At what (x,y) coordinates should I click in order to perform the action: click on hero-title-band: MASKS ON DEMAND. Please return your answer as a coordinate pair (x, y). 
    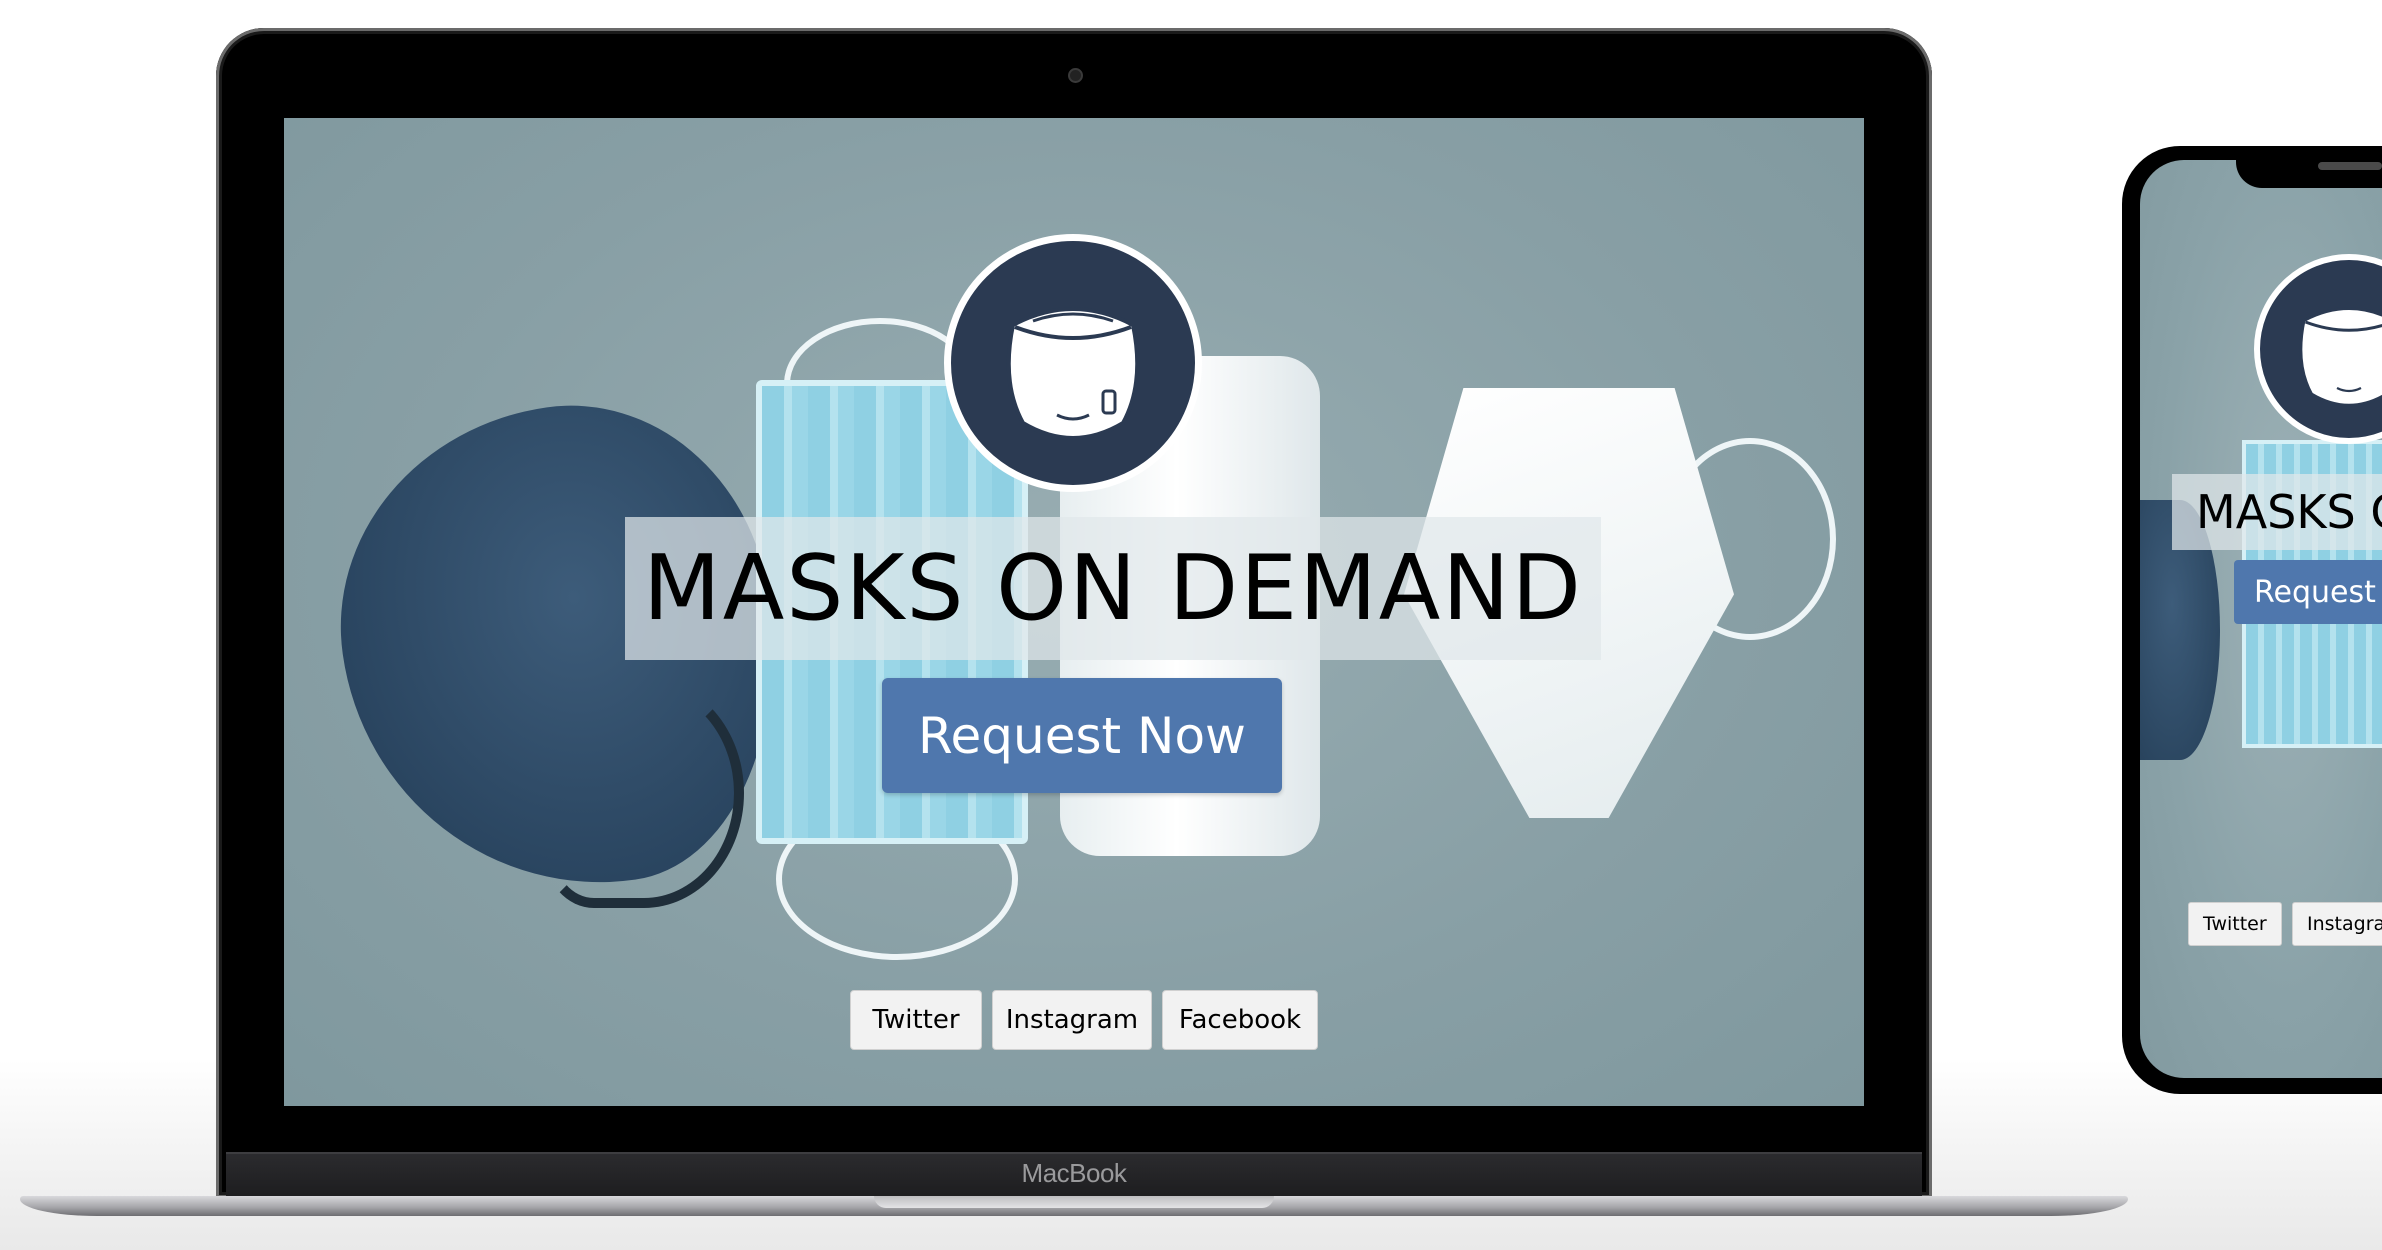
    Looking at the image, I should click on (1113, 588).